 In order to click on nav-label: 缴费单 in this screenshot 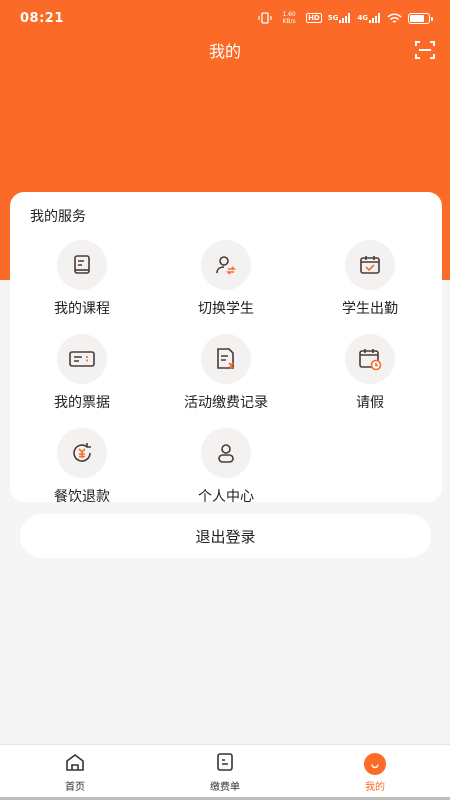, I will do `click(225, 787)`.